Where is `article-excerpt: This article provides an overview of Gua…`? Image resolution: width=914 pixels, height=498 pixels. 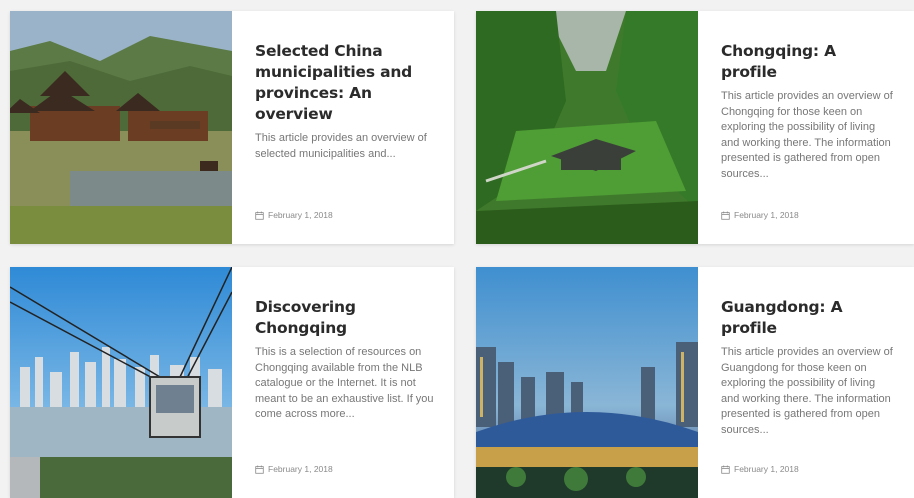 article-excerpt: This article provides an overview of Gua… is located at coordinates (807, 391).